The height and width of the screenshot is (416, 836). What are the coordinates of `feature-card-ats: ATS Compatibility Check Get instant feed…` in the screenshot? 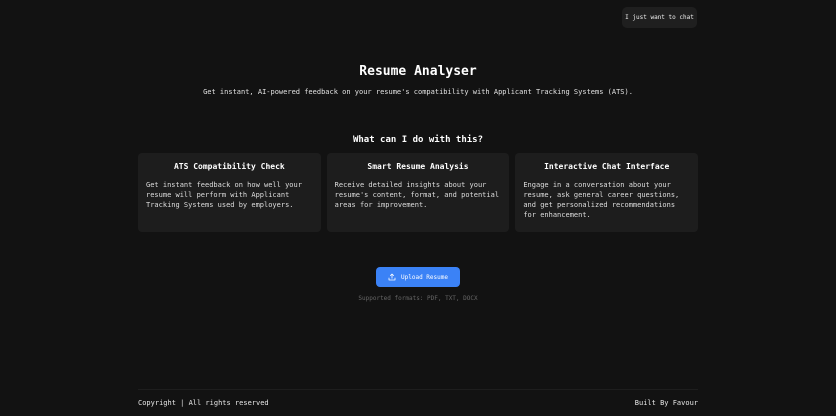 It's located at (229, 192).